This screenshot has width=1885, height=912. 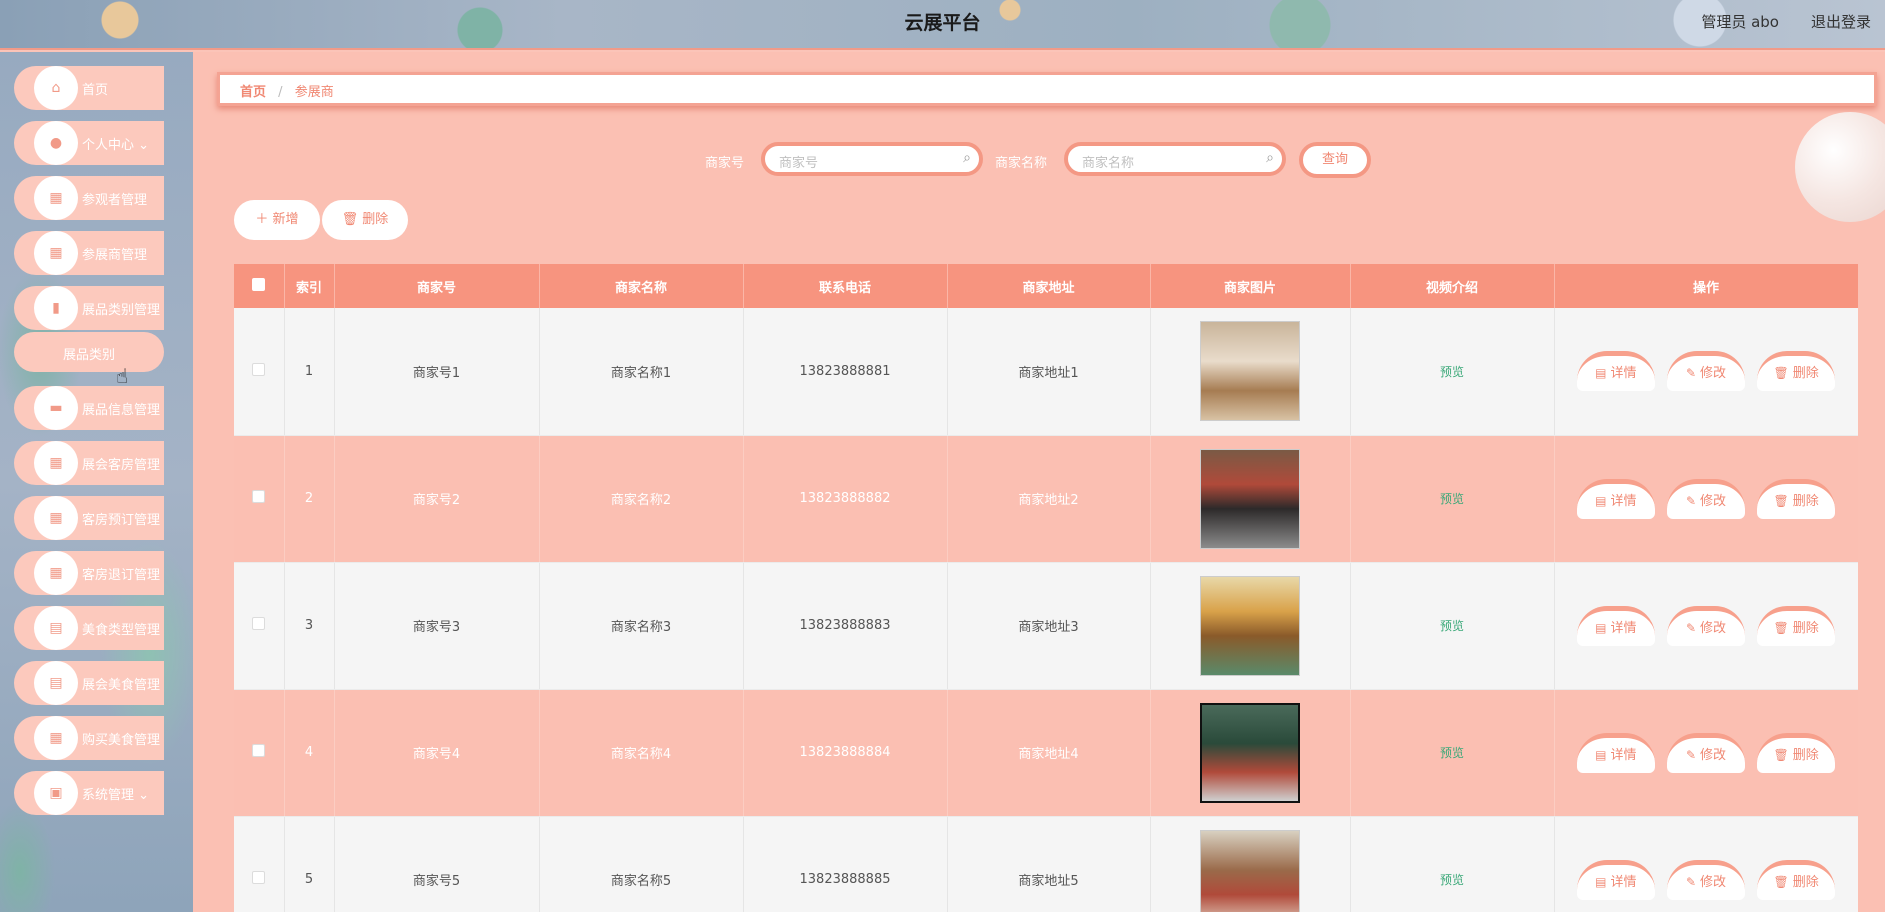 What do you see at coordinates (56, 683) in the screenshot?
I see `clipboard-icon: ▤` at bounding box center [56, 683].